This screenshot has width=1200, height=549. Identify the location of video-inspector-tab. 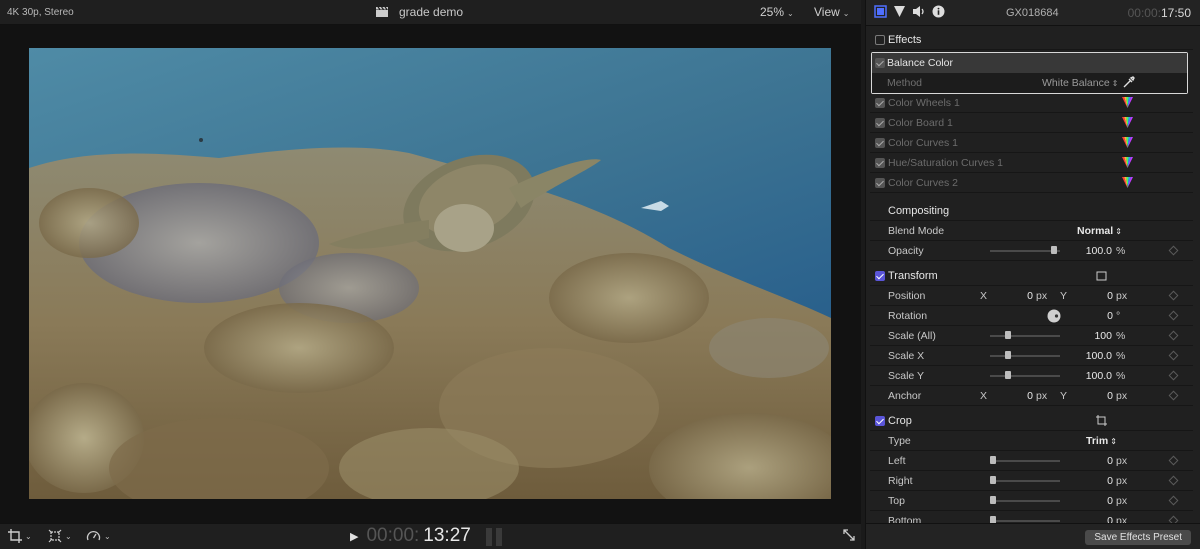
(880, 13).